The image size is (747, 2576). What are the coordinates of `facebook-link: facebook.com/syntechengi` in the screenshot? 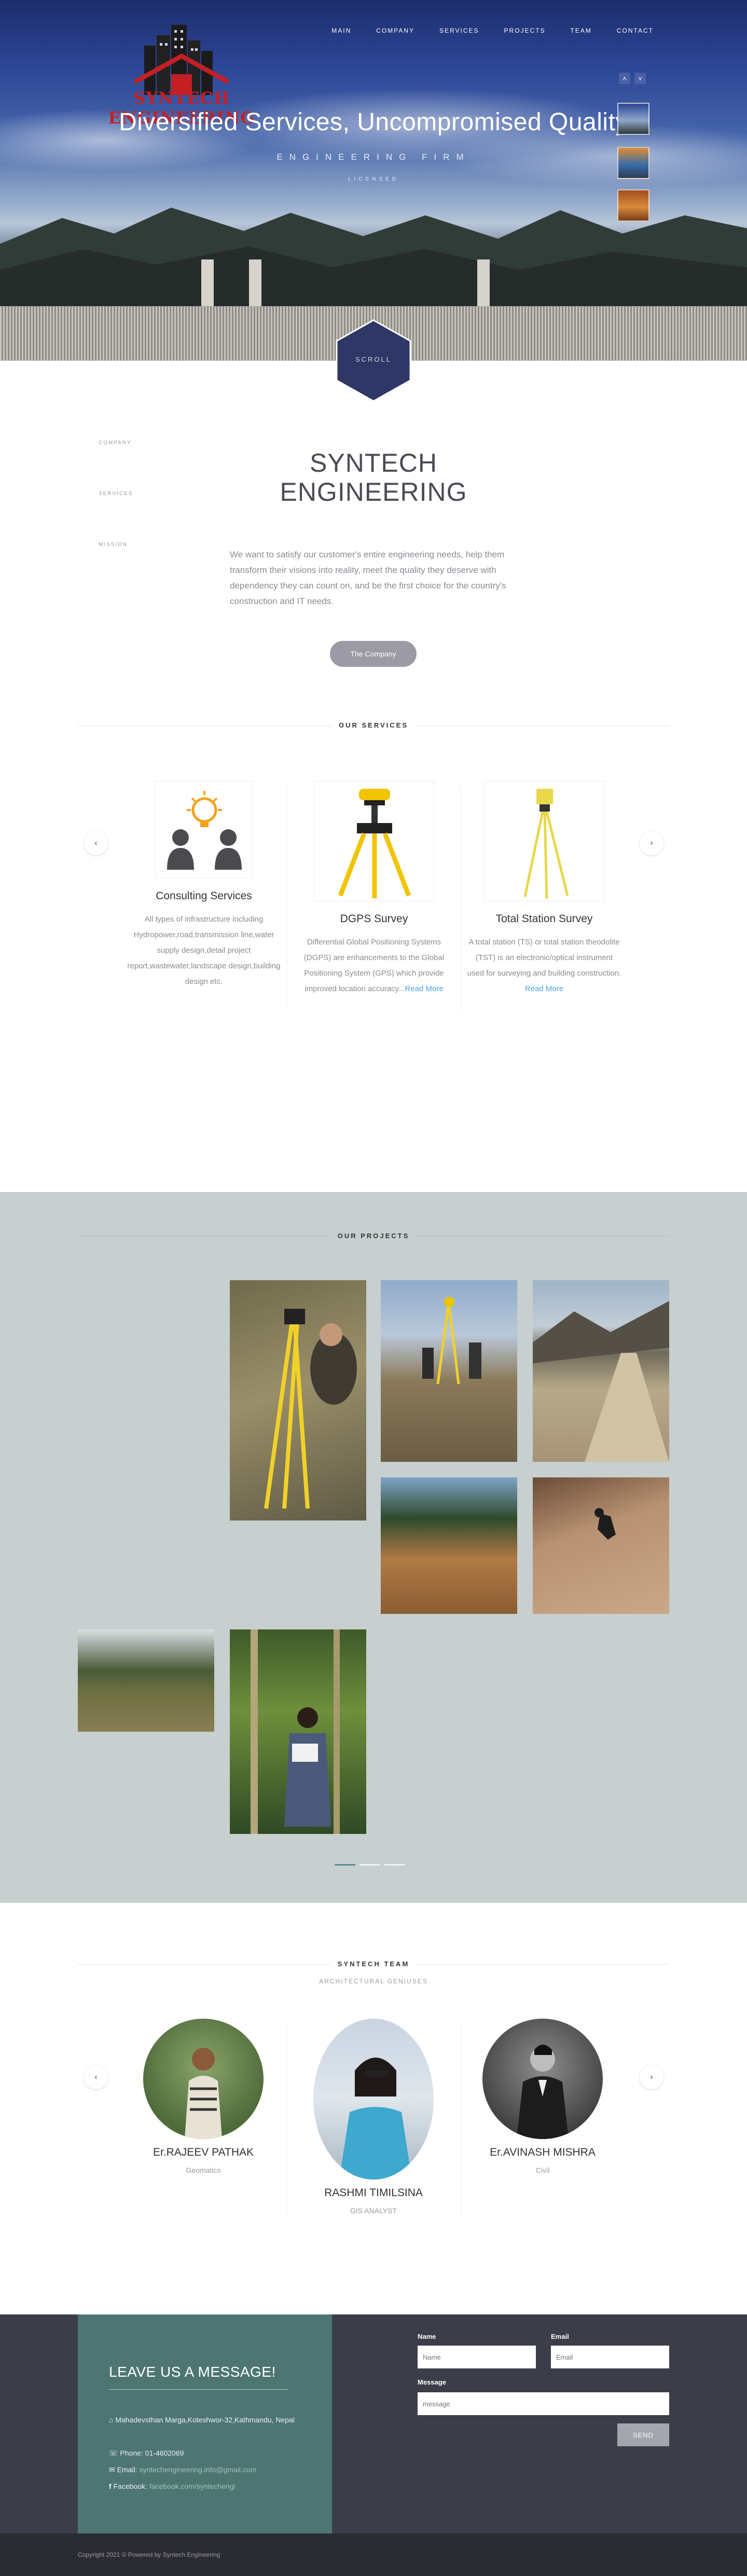 It's located at (192, 2486).